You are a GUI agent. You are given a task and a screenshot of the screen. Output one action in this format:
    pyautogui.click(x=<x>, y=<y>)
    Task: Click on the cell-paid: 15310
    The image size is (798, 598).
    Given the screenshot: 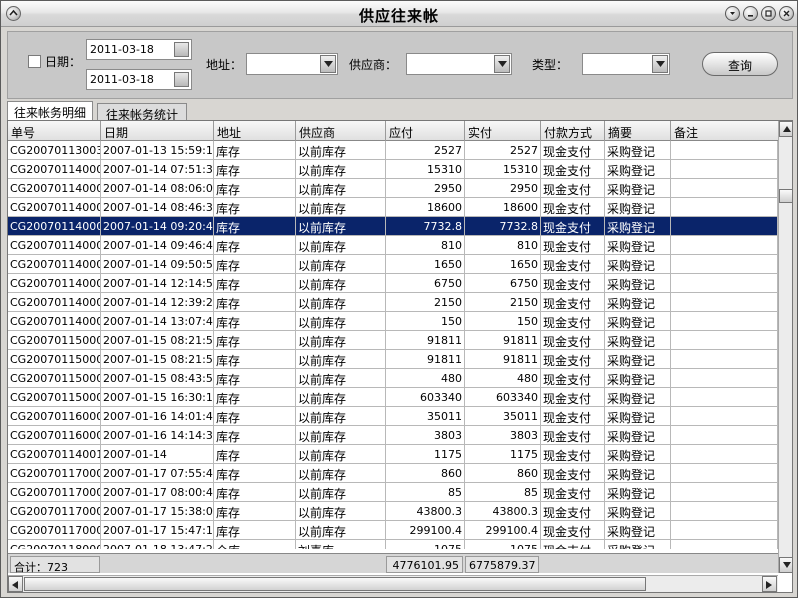 What is the action you would take?
    pyautogui.click(x=503, y=169)
    